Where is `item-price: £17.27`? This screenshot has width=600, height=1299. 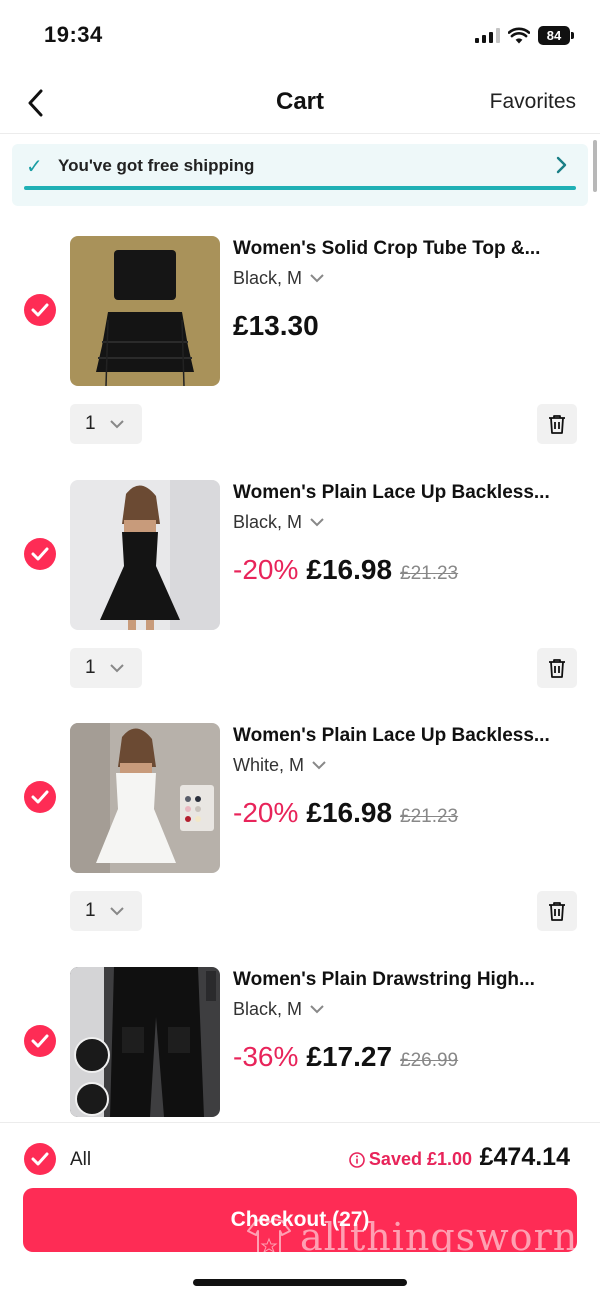 item-price: £17.27 is located at coordinates (349, 1056).